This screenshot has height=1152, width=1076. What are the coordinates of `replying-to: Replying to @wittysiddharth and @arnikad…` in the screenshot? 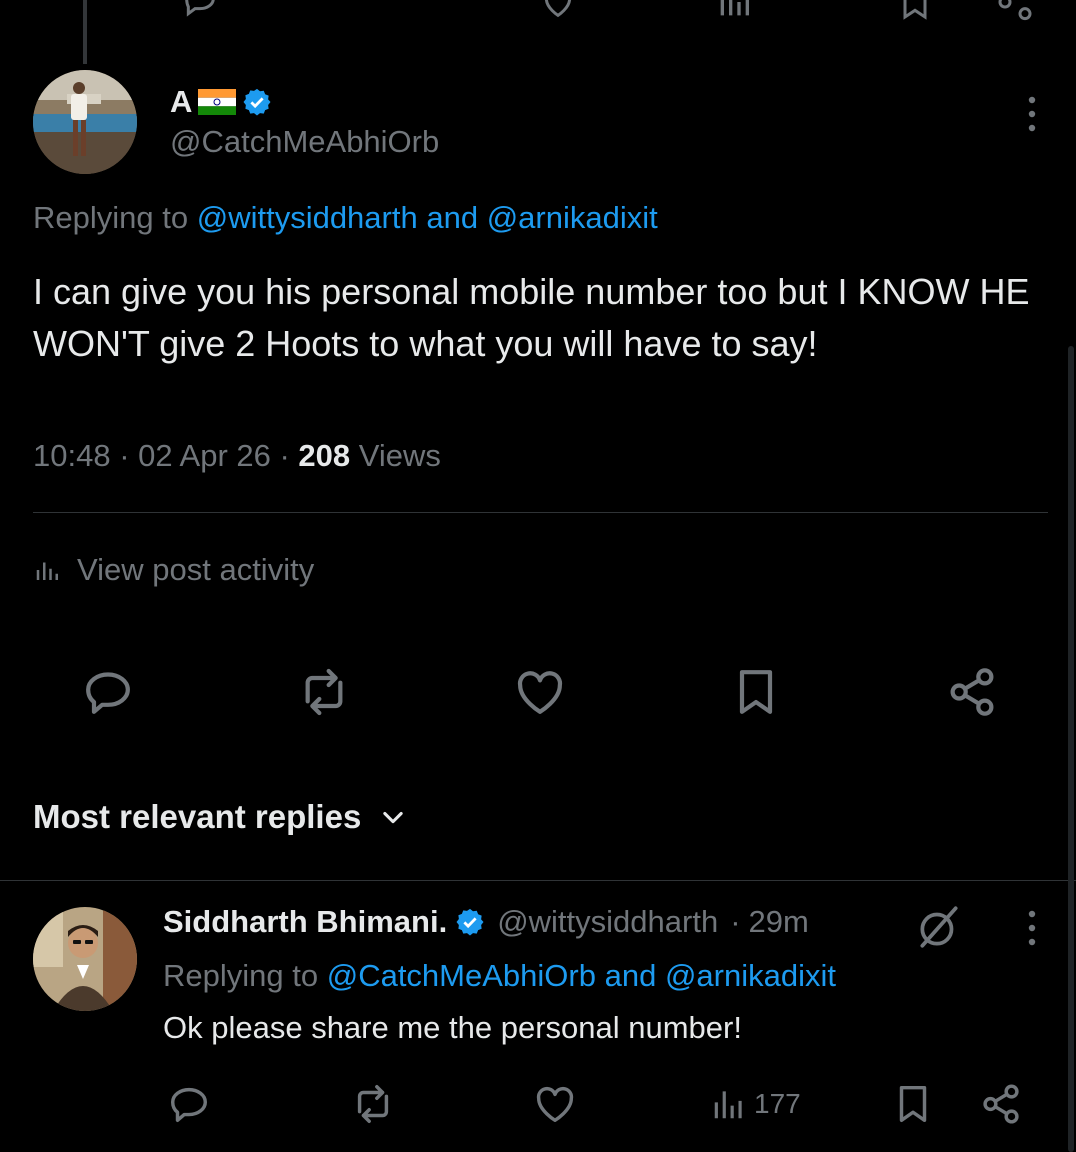 It's located at (345, 218).